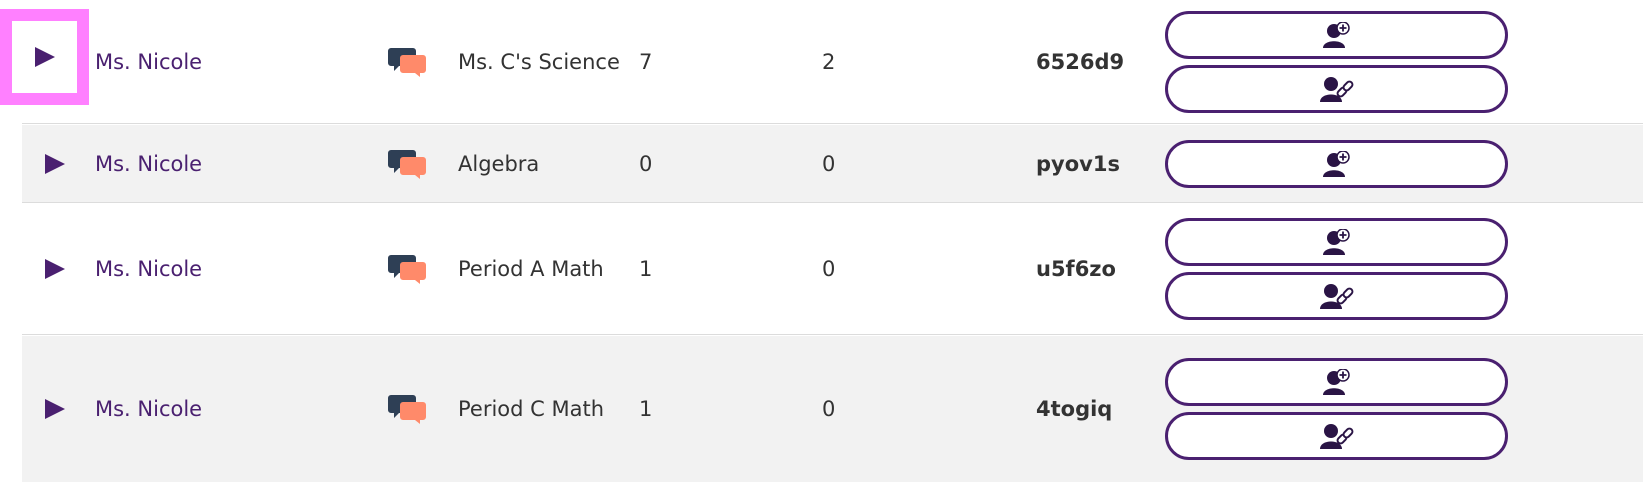 This screenshot has height=482, width=1643. Describe the element at coordinates (1080, 61) in the screenshot. I see `class-code: 6526d9` at that location.